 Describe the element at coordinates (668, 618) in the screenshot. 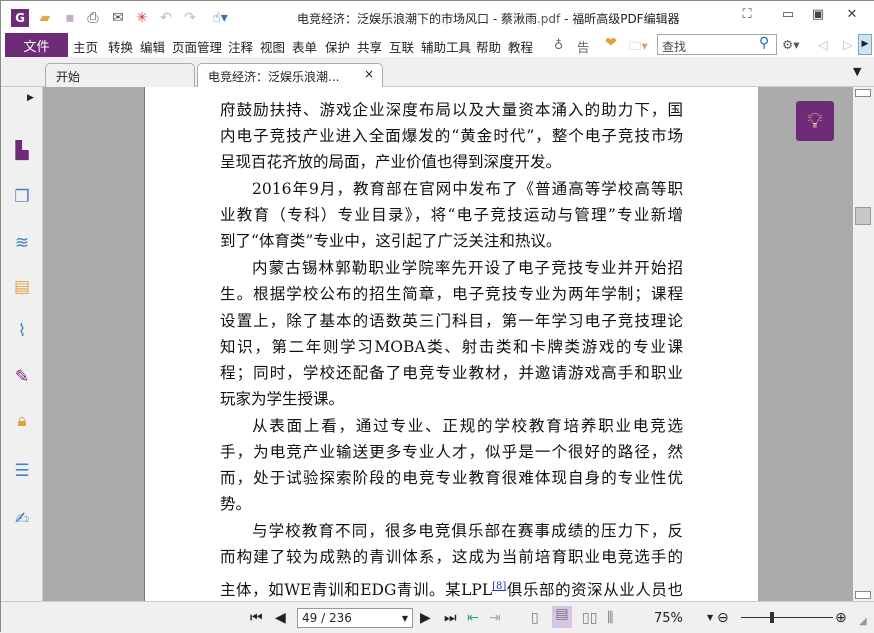

I see `zoom-level: 75%` at that location.